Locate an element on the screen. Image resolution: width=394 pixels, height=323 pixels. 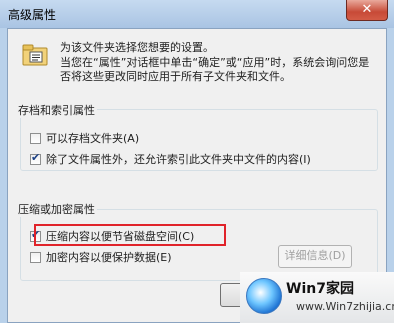
index-option-label: 除了文件属性外，还允许索引此文件夹中文件的内容(I) is located at coordinates (178, 159).